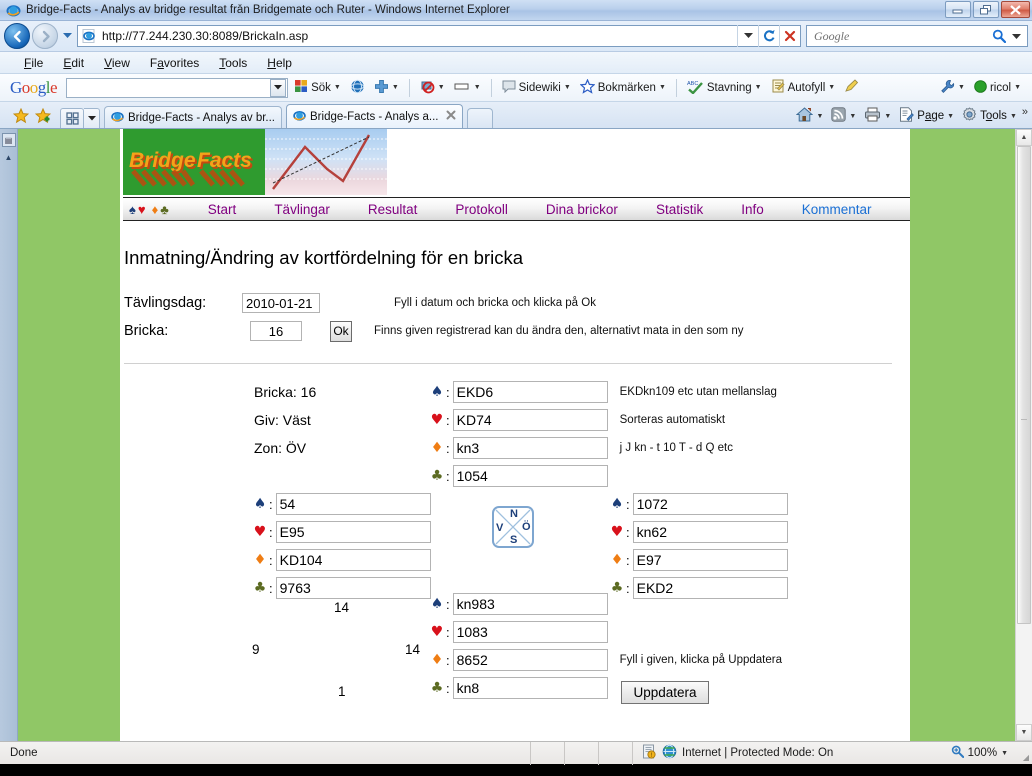 This screenshot has height=776, width=1032. What do you see at coordinates (803, 87) in the screenshot?
I see `google-autofill-button: Autofyll ▼` at bounding box center [803, 87].